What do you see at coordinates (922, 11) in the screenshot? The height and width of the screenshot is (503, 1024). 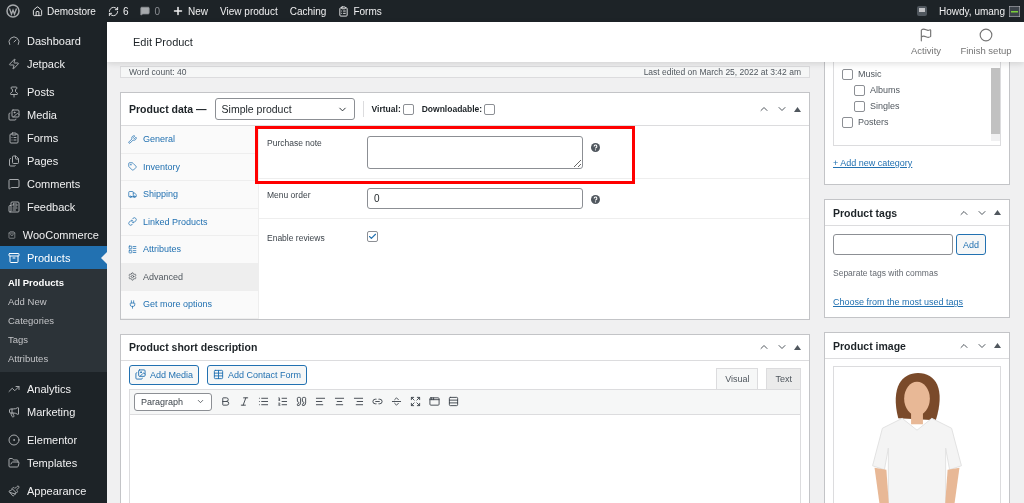 I see `notification-icon` at bounding box center [922, 11].